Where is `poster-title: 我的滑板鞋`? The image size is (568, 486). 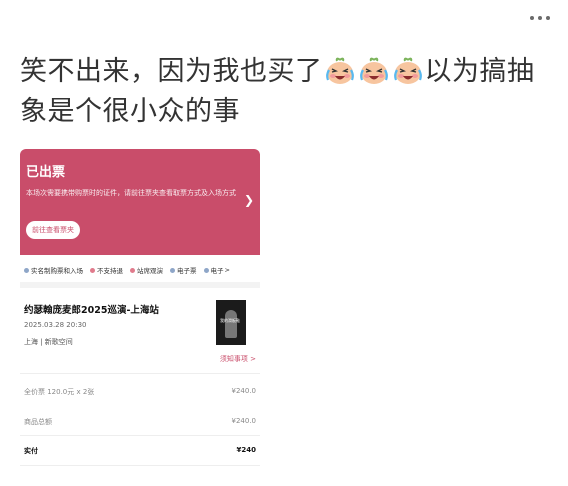 poster-title: 我的滑板鞋 is located at coordinates (230, 320).